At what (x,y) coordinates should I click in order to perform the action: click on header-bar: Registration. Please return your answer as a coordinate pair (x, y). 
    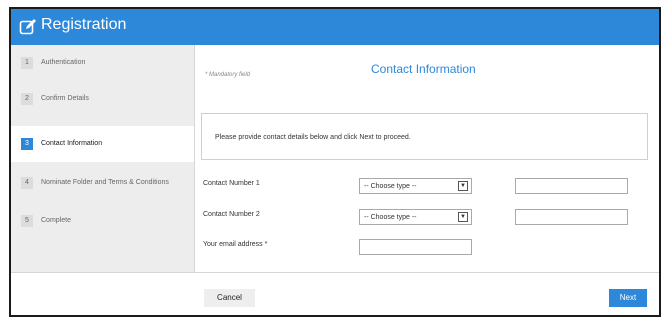
    Looking at the image, I should click on (335, 27).